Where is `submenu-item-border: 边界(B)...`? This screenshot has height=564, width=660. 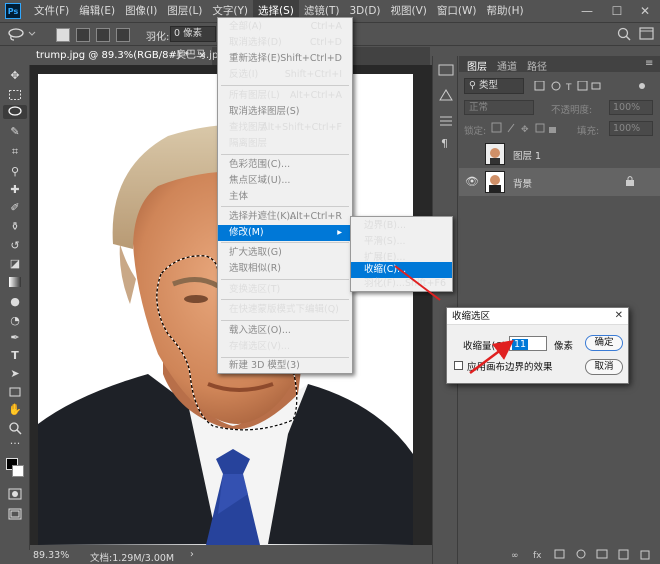 submenu-item-border: 边界(B)... is located at coordinates (401, 226).